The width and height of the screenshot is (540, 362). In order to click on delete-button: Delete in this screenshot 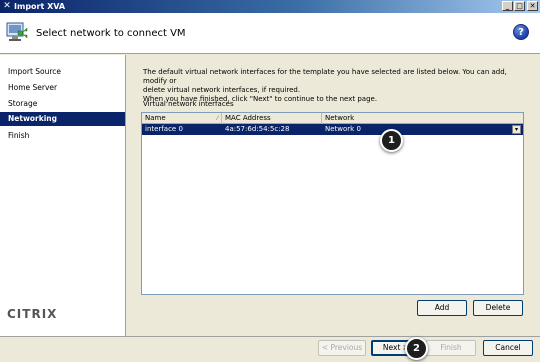, I will do `click(498, 308)`.